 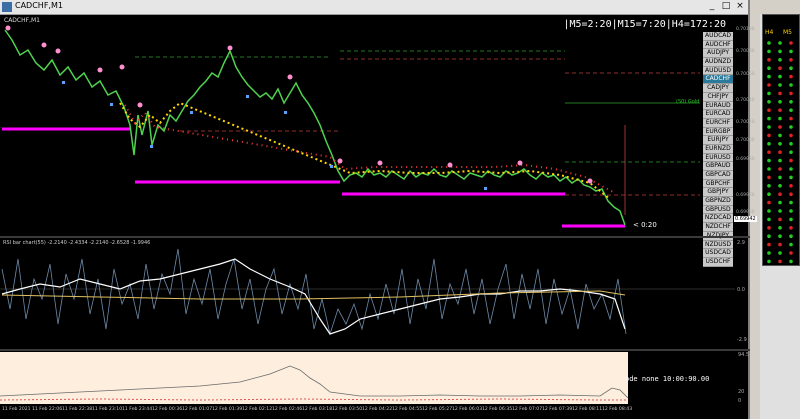 I want to click on price-tick: 0.70020, so click(x=745, y=122).